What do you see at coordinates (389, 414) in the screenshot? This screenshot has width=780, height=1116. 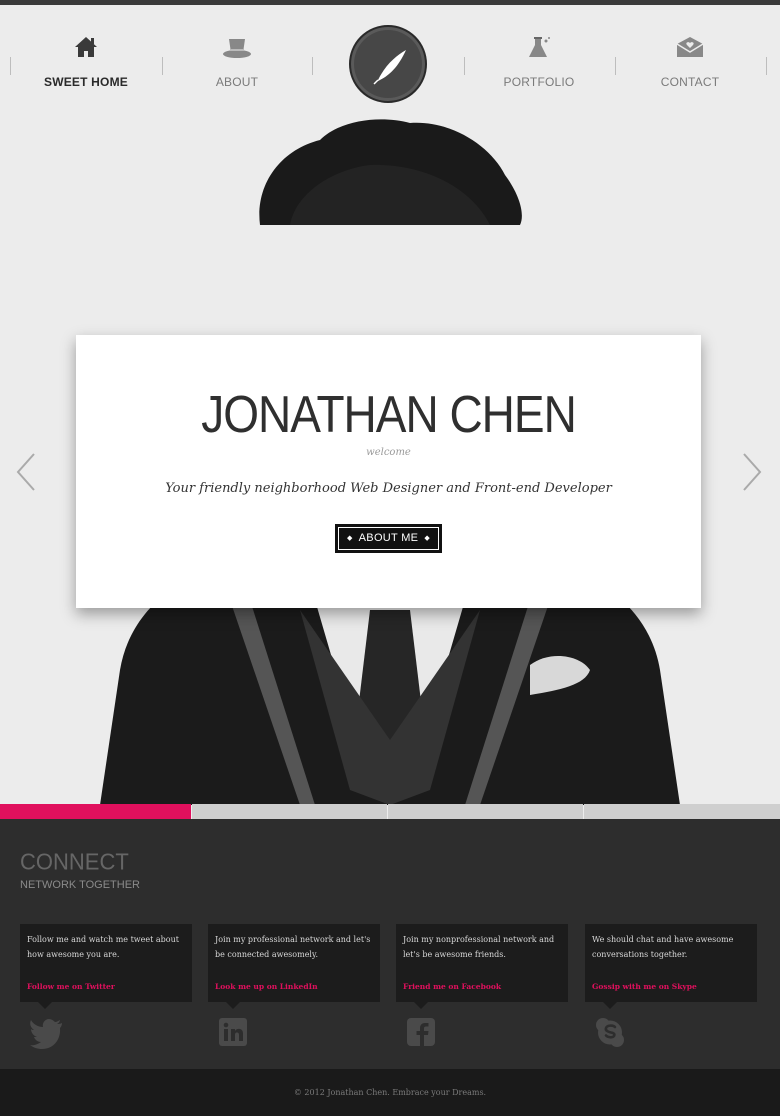 I see `hero-name: JONATHAN CHEN` at bounding box center [389, 414].